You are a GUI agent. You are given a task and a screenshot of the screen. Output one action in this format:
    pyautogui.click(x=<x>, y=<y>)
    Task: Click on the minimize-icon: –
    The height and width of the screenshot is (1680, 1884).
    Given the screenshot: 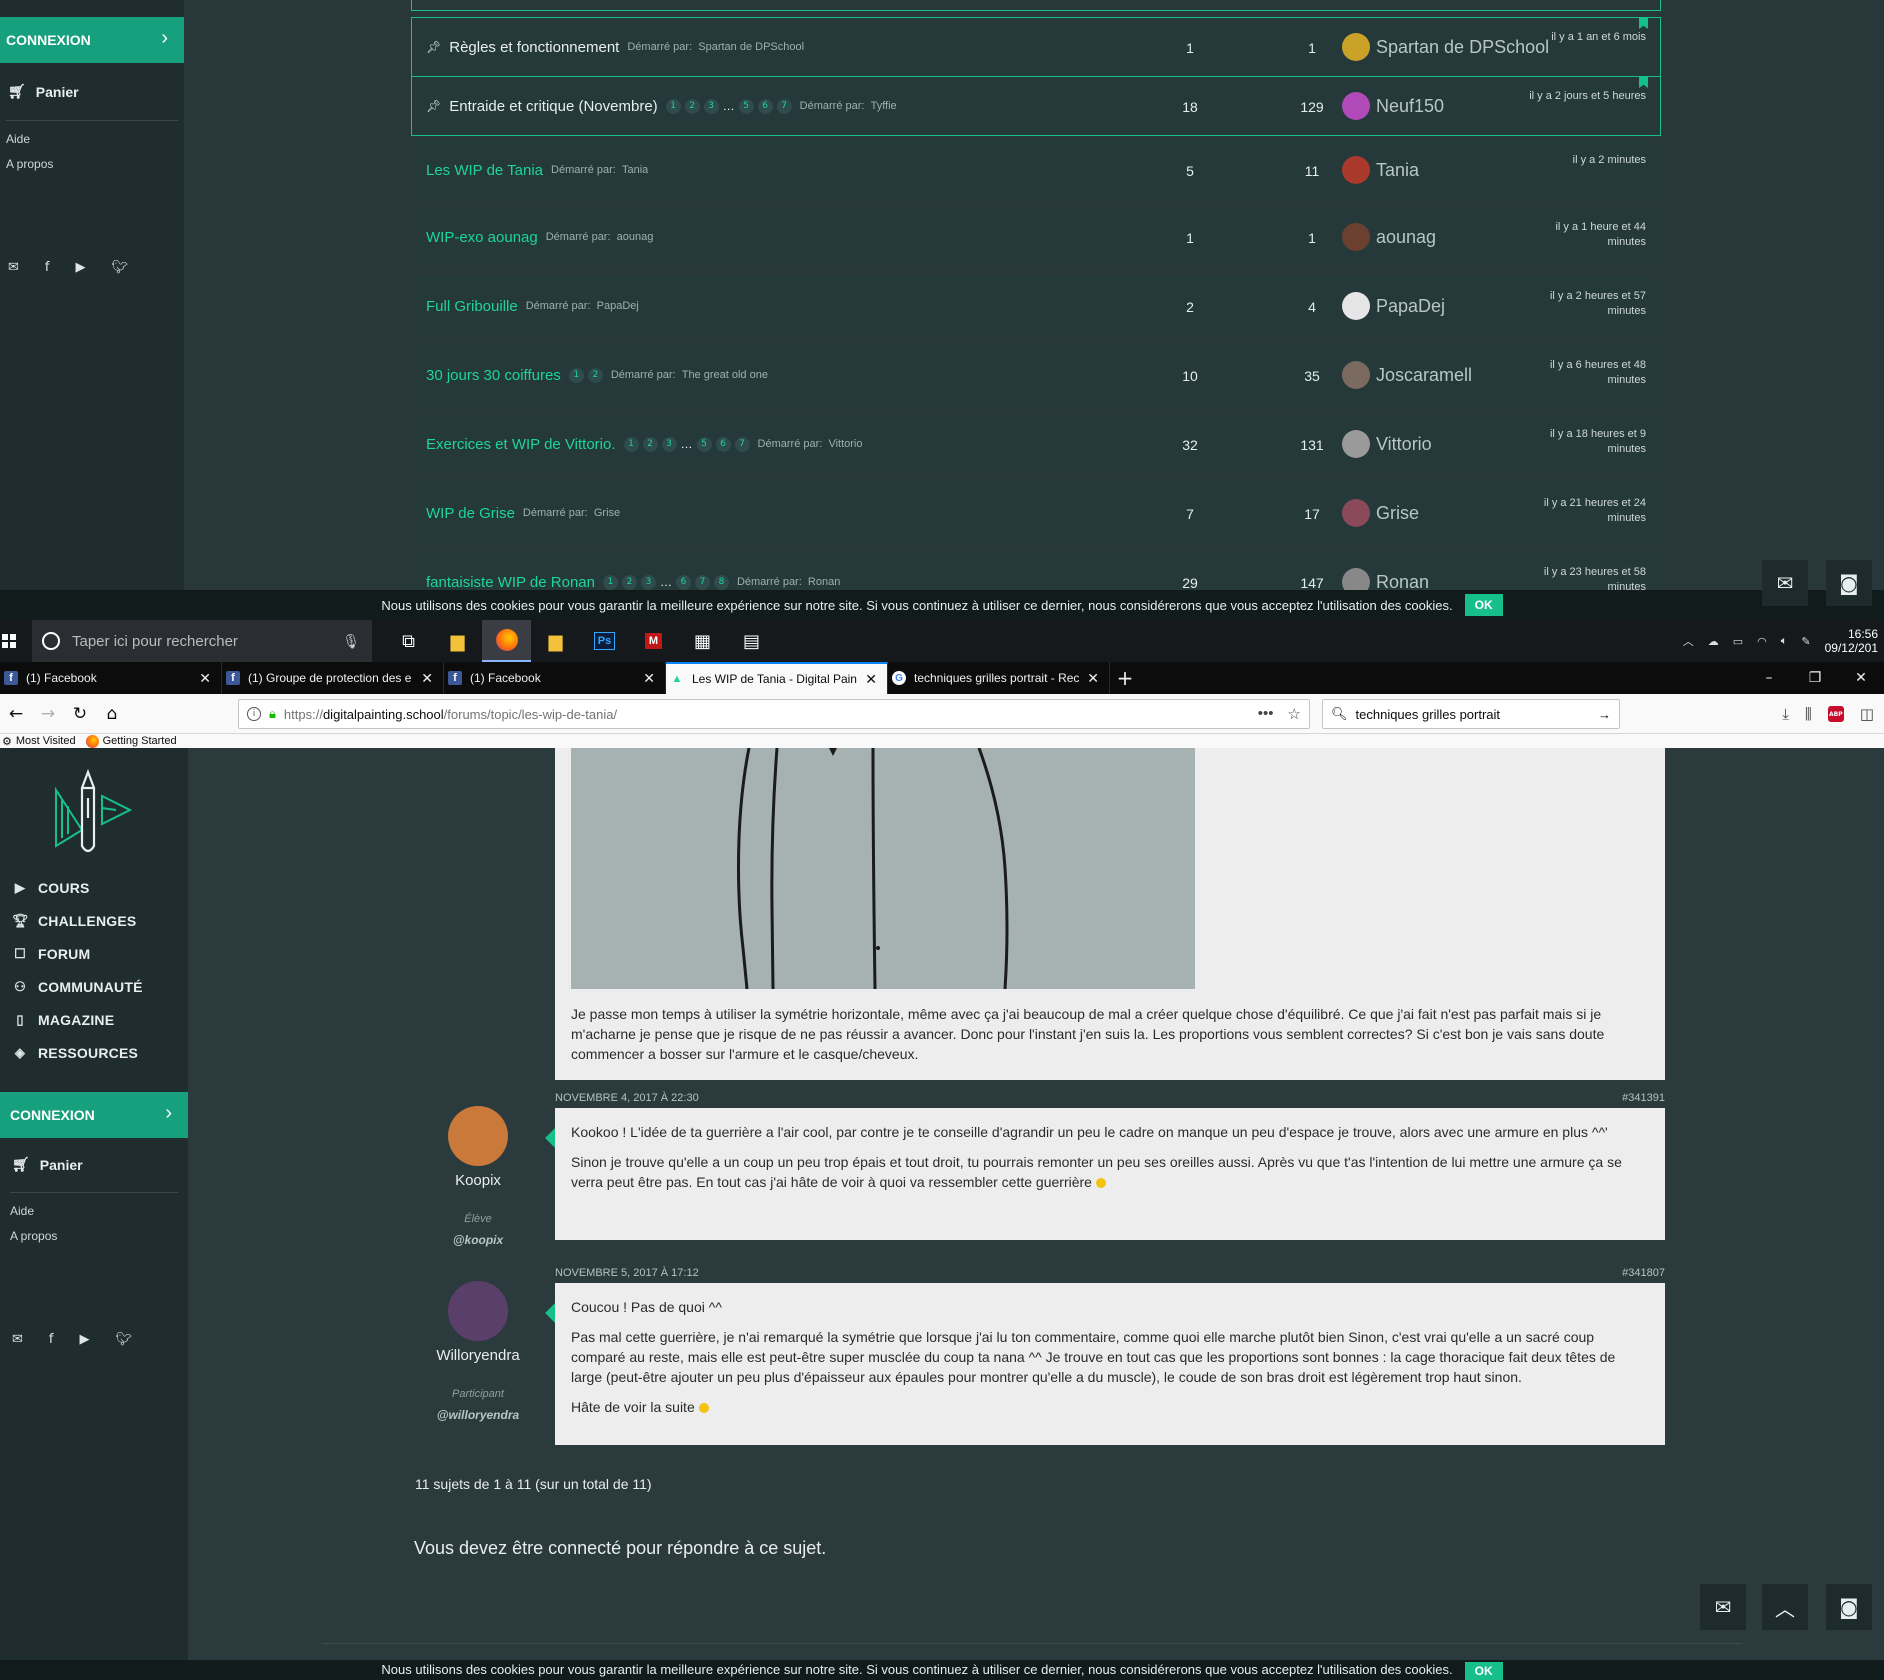 What is the action you would take?
    pyautogui.click(x=1769, y=678)
    